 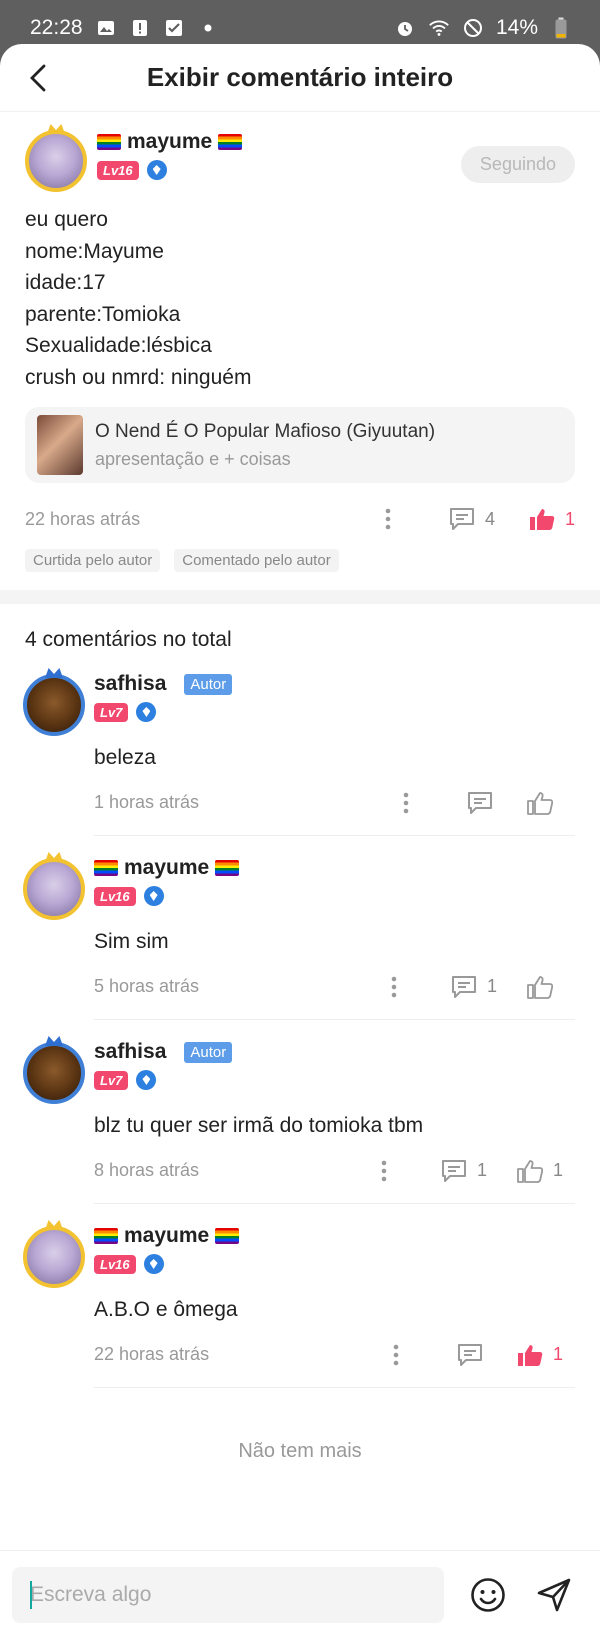 What do you see at coordinates (174, 28) in the screenshot?
I see `check-icon` at bounding box center [174, 28].